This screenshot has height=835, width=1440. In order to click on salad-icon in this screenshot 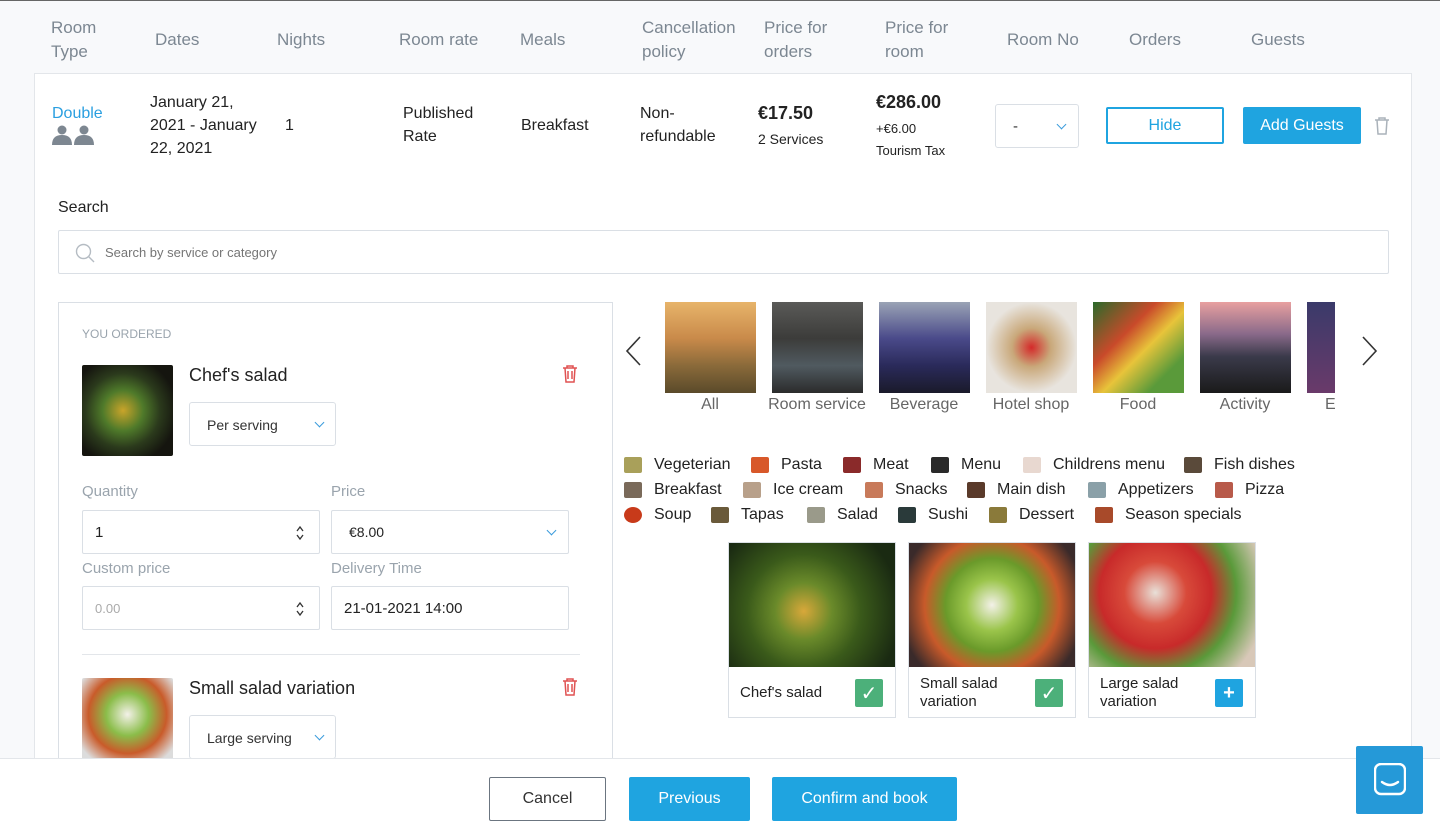, I will do `click(816, 515)`.